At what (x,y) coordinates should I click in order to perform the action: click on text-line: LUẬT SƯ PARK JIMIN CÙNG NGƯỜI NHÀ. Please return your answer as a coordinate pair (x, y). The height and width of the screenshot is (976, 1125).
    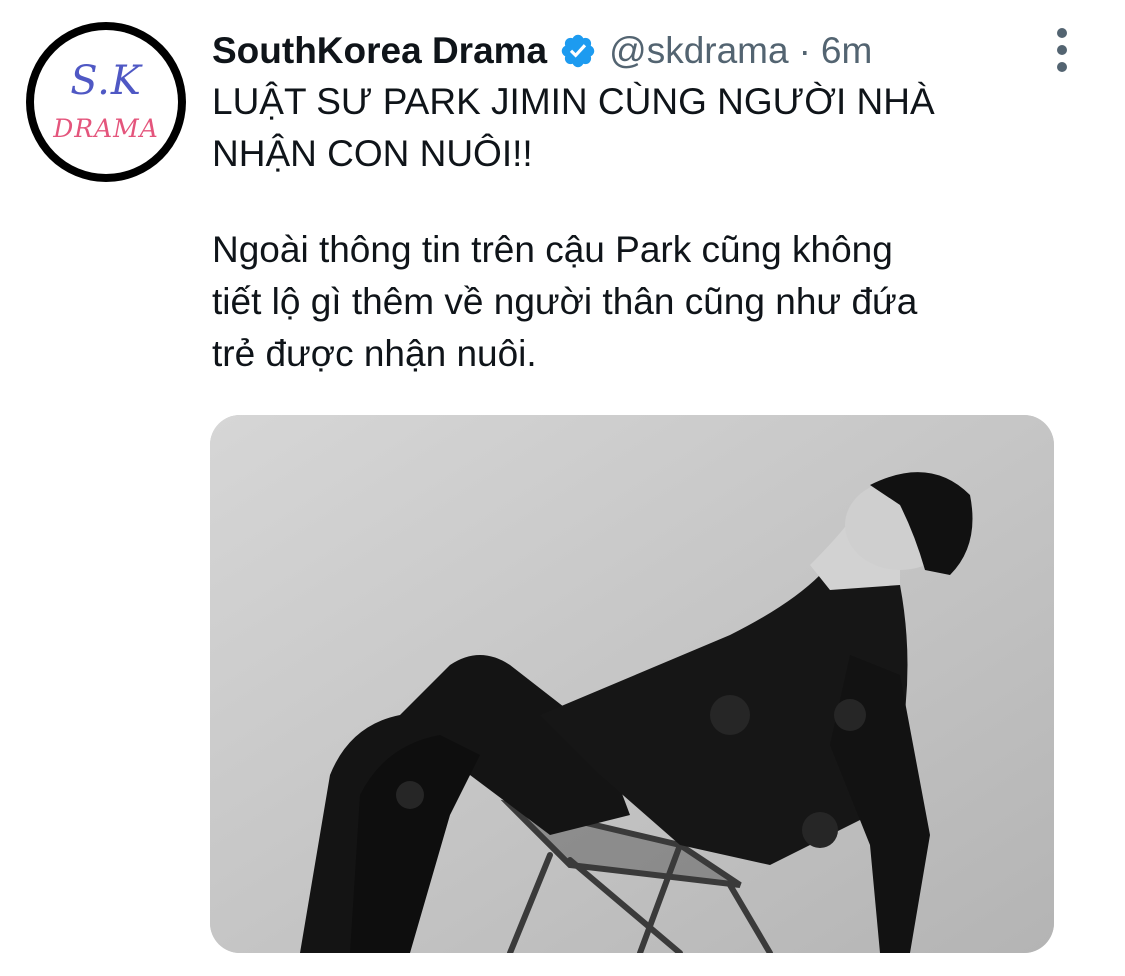
    Looking at the image, I should click on (573, 101).